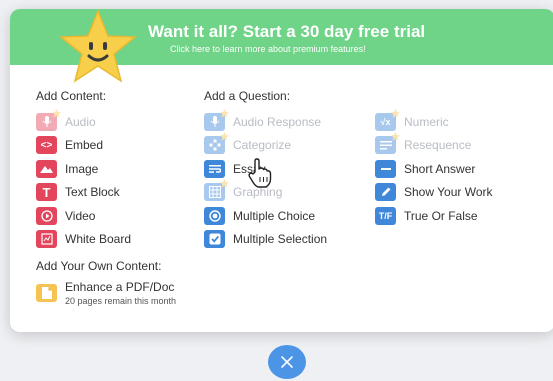 Image resolution: width=553 pixels, height=381 pixels. What do you see at coordinates (46, 192) in the screenshot?
I see `letter-t-icon: T` at bounding box center [46, 192].